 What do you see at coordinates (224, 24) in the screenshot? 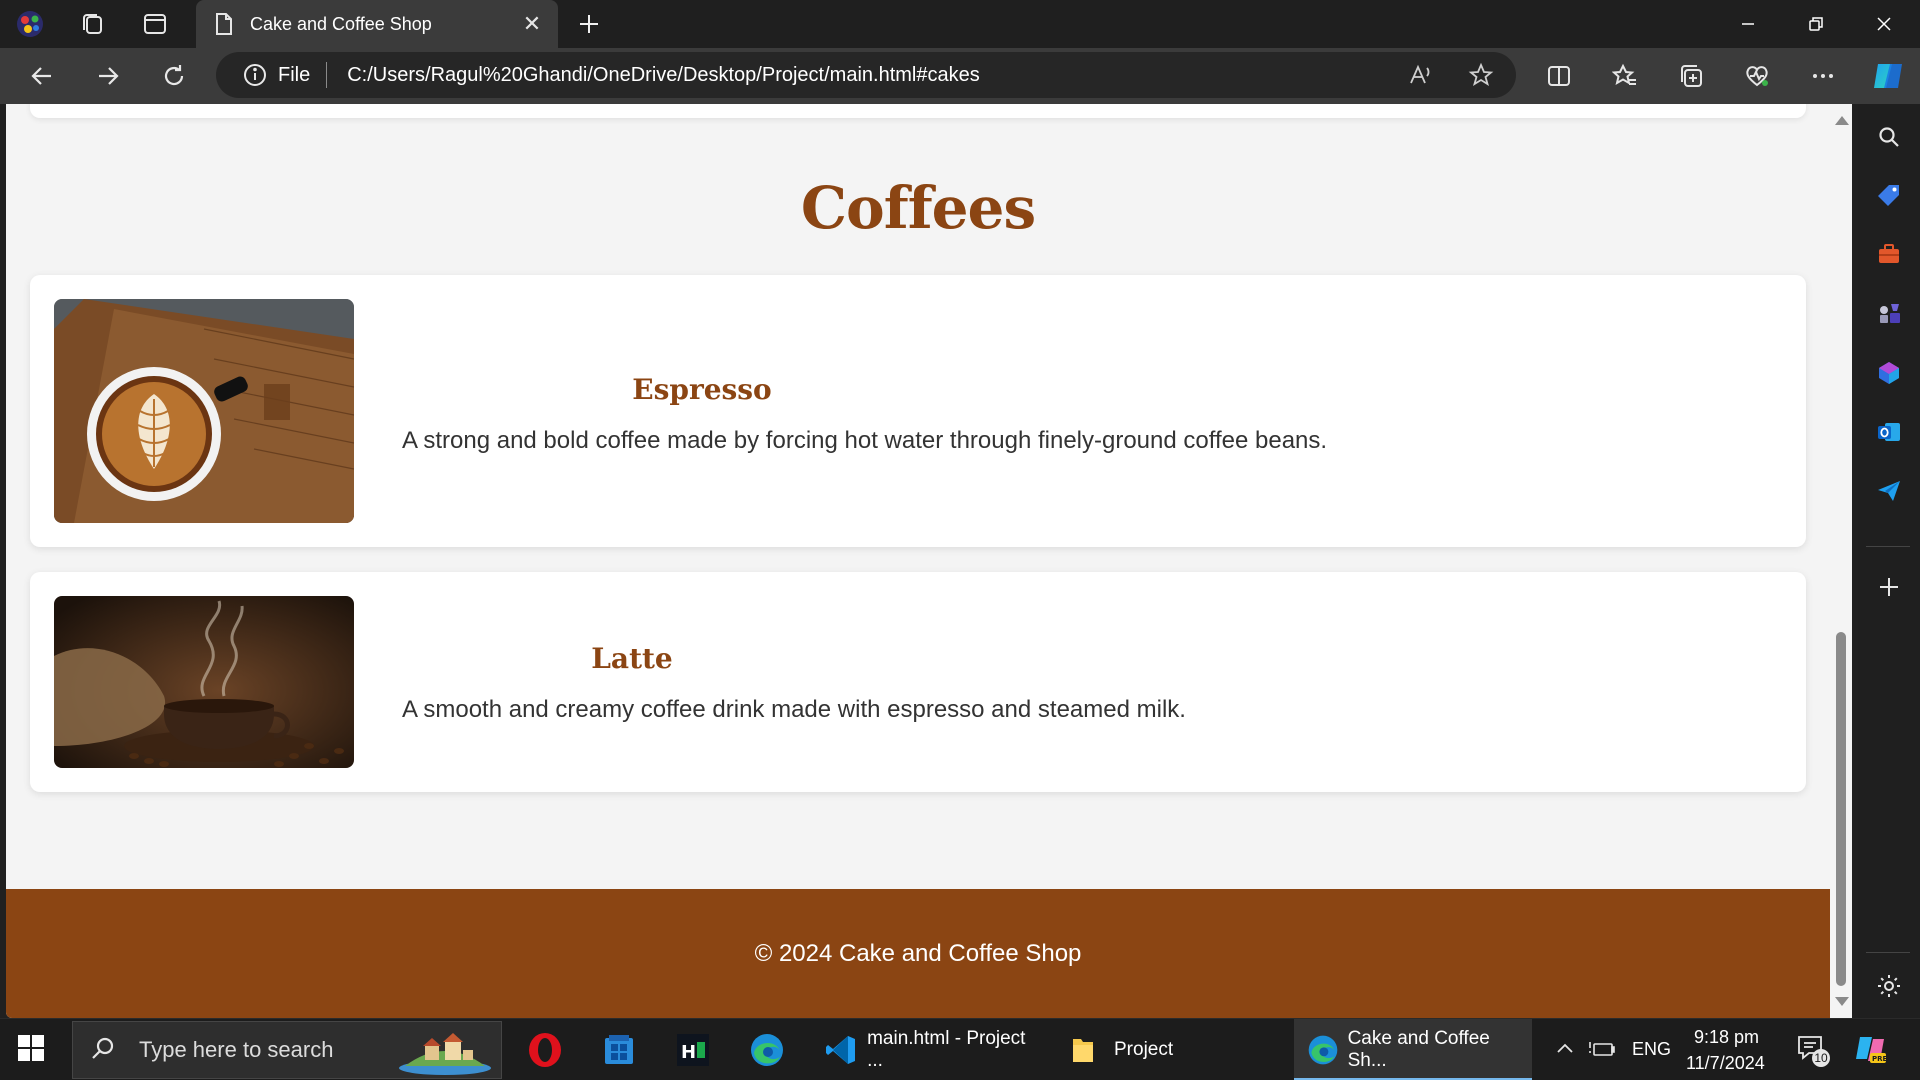
I see `page-document-icon` at bounding box center [224, 24].